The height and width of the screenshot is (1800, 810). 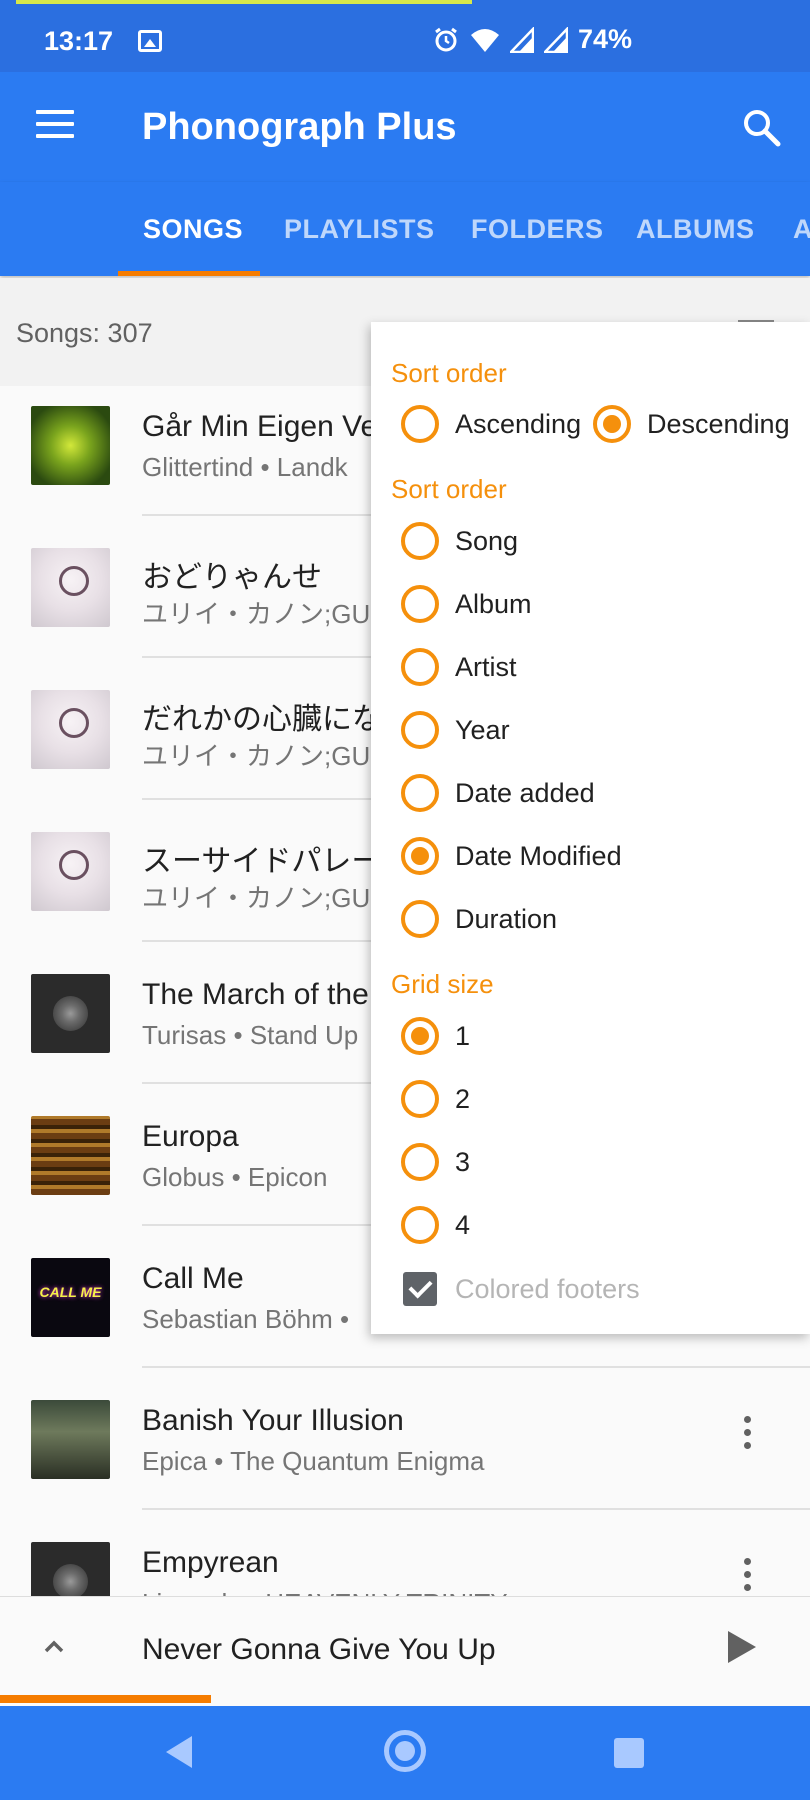 What do you see at coordinates (506, 918) in the screenshot?
I see `radio-label: Duration` at bounding box center [506, 918].